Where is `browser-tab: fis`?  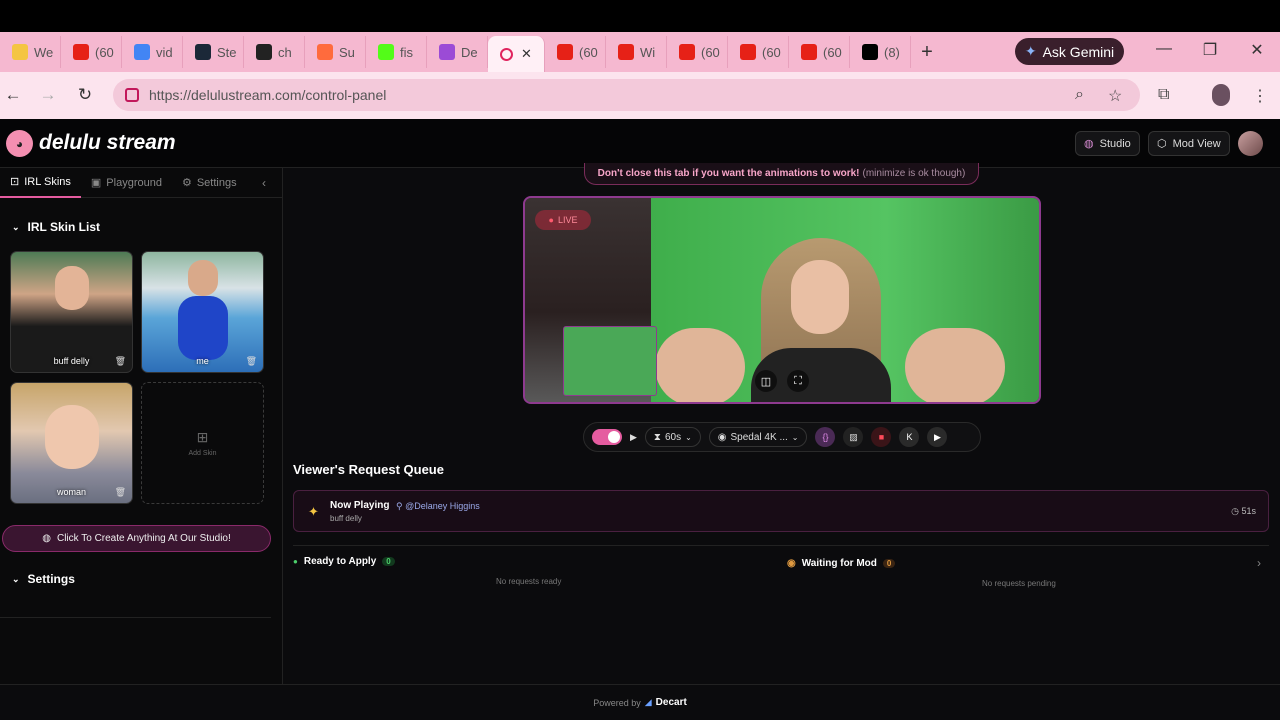 browser-tab: fis is located at coordinates (396, 52).